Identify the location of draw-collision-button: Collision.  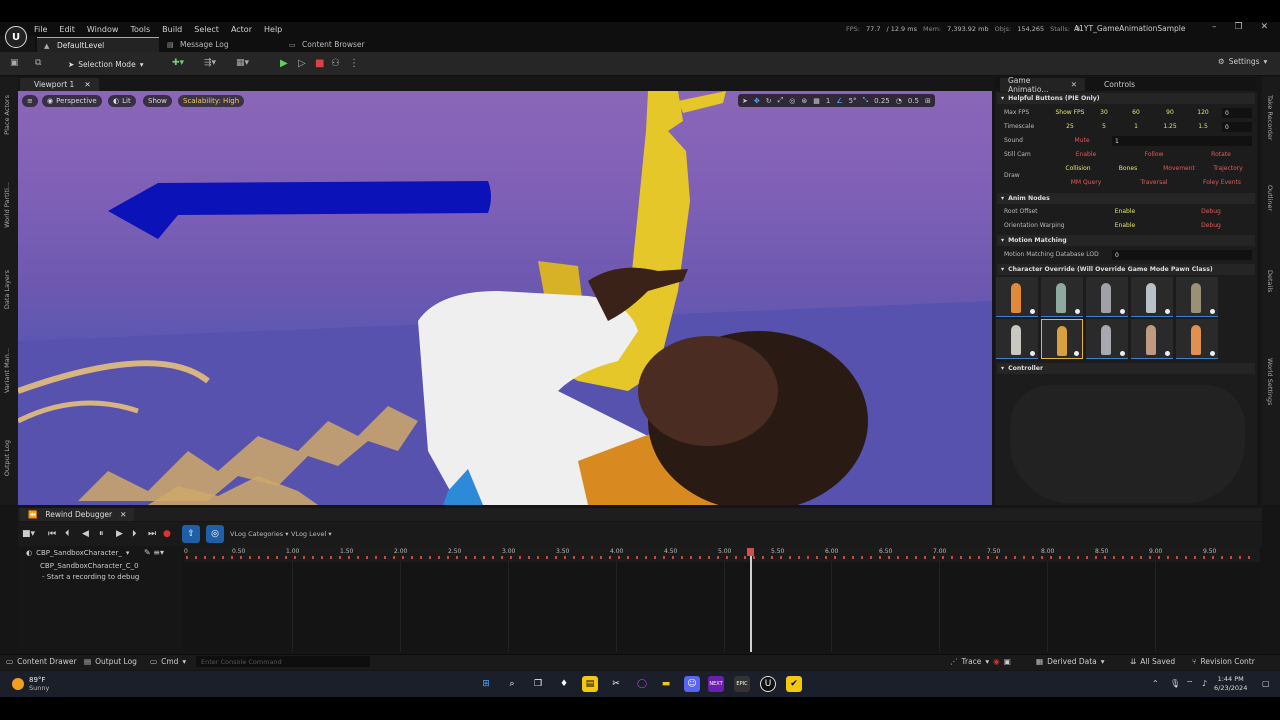
(1078, 168).